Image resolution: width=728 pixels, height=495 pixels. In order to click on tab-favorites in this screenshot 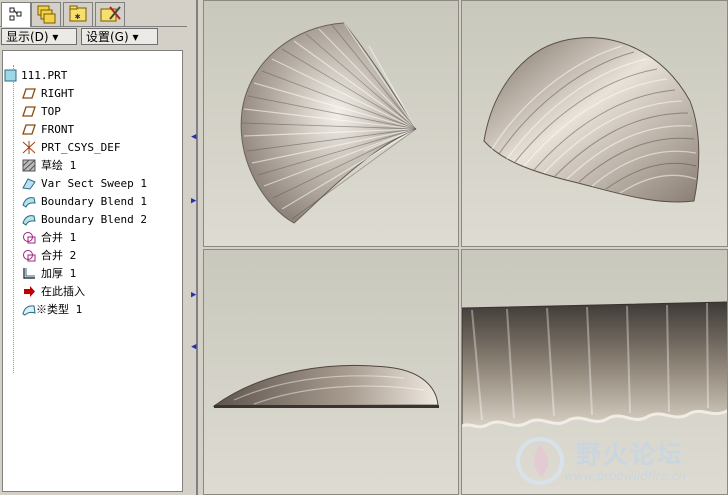, I will do `click(110, 14)`.